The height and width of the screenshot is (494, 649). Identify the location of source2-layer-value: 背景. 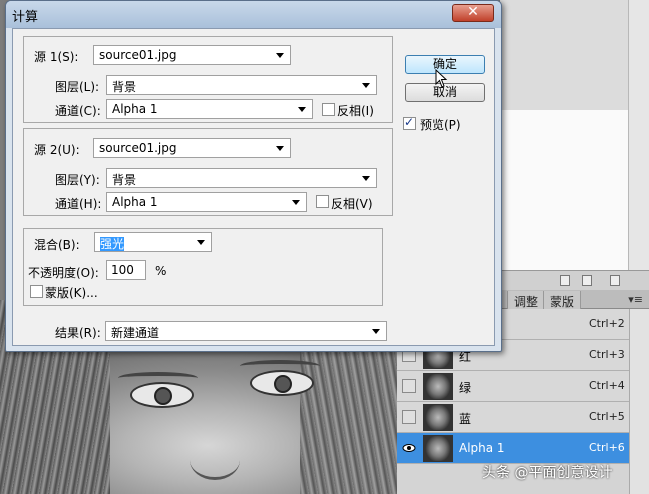
(124, 180).